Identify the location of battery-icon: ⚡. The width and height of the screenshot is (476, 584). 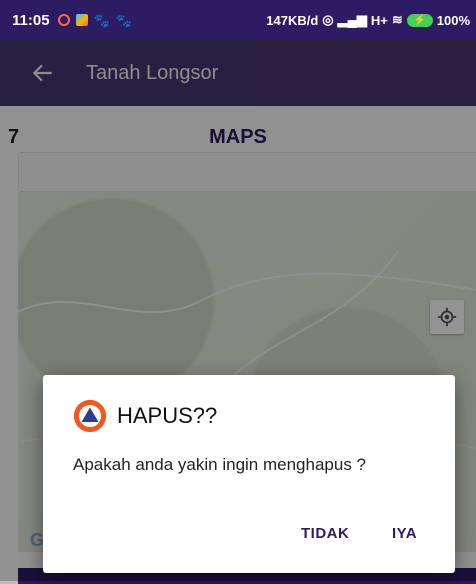
(419, 20).